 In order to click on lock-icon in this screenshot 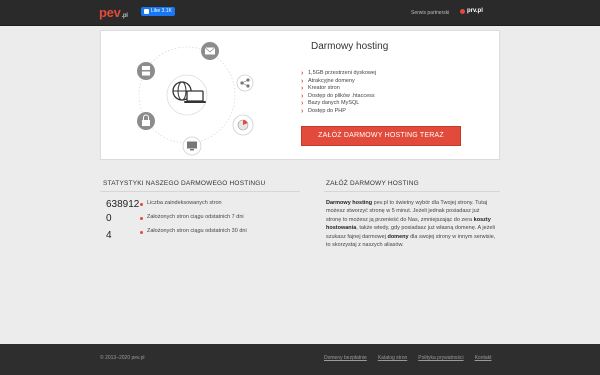, I will do `click(146, 121)`.